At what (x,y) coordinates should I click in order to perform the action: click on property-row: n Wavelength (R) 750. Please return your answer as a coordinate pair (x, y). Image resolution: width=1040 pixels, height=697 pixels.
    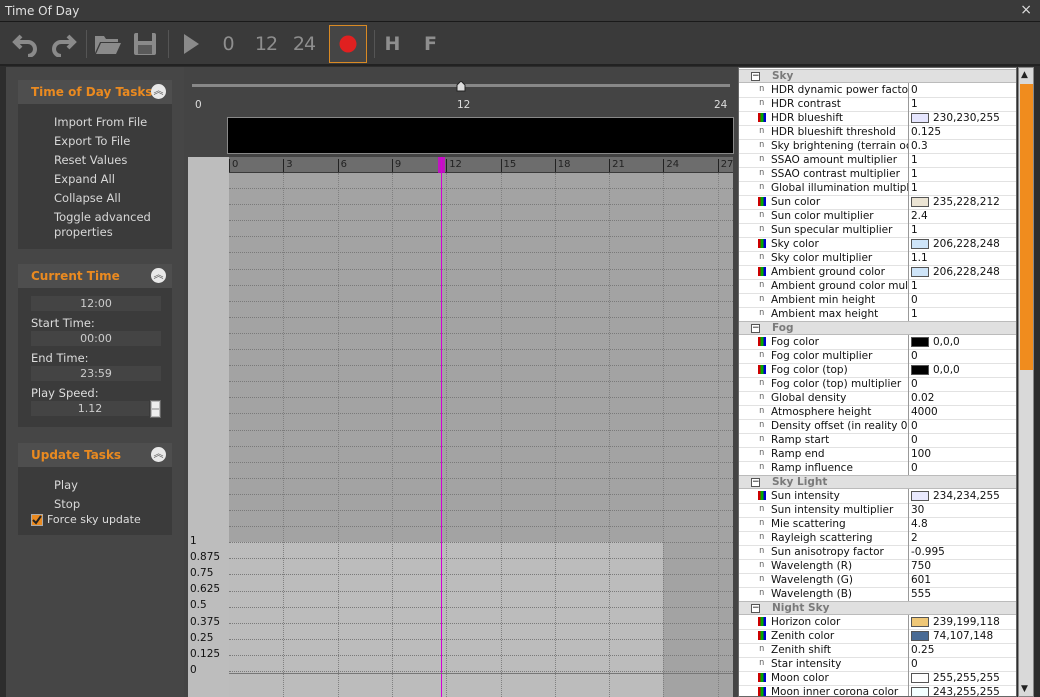
    Looking at the image, I should click on (877, 566).